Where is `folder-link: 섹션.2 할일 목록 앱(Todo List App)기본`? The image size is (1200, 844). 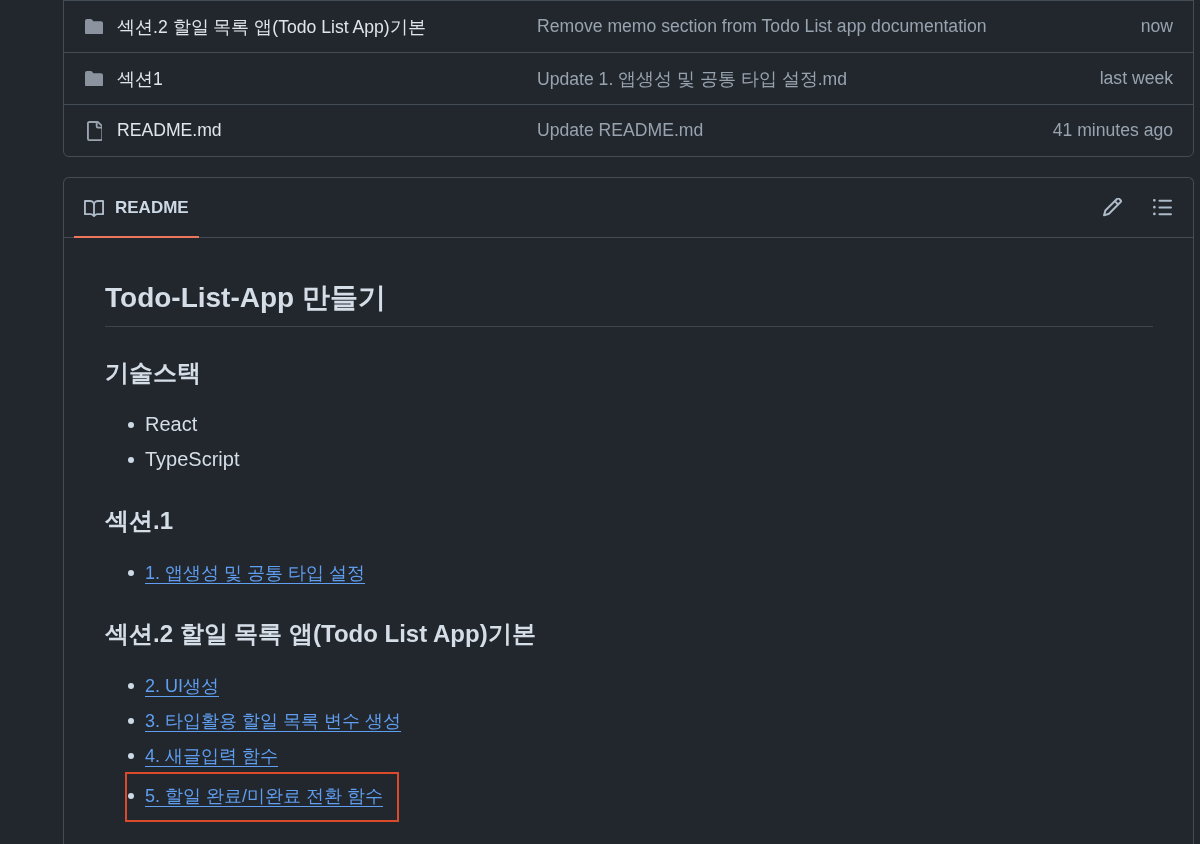
folder-link: 섹션.2 할일 목록 앱(Todo List App)기본 is located at coordinates (271, 26).